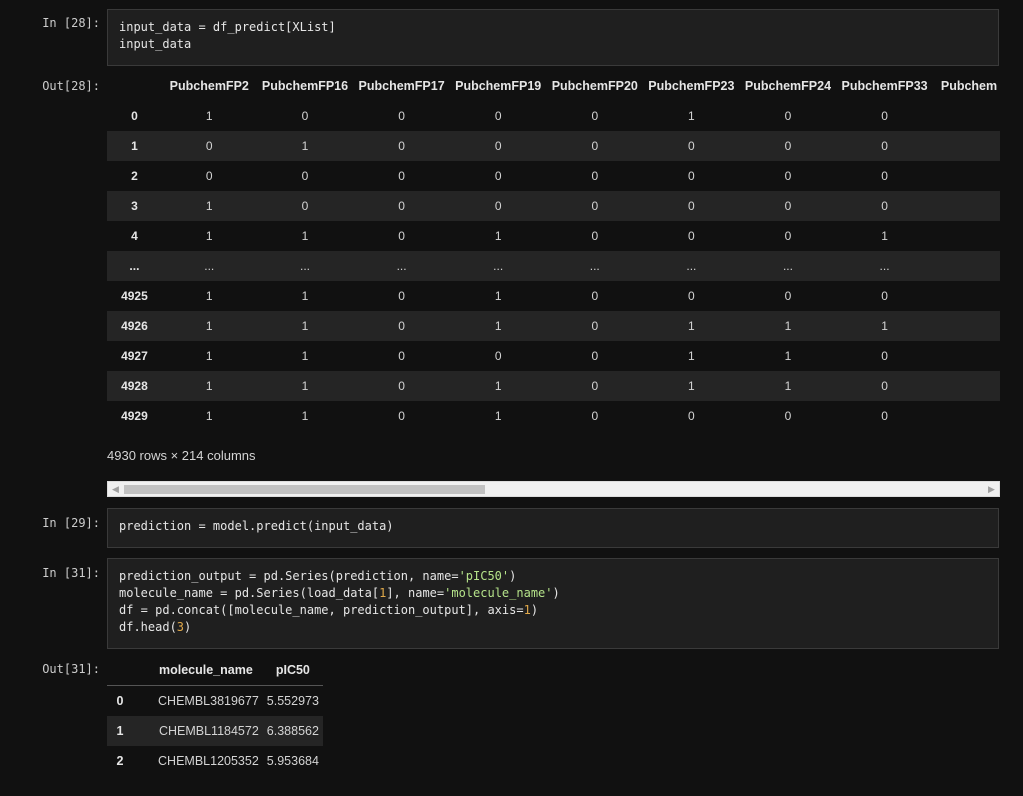  I want to click on cell-prompt-in31: In [31]:, so click(71, 573).